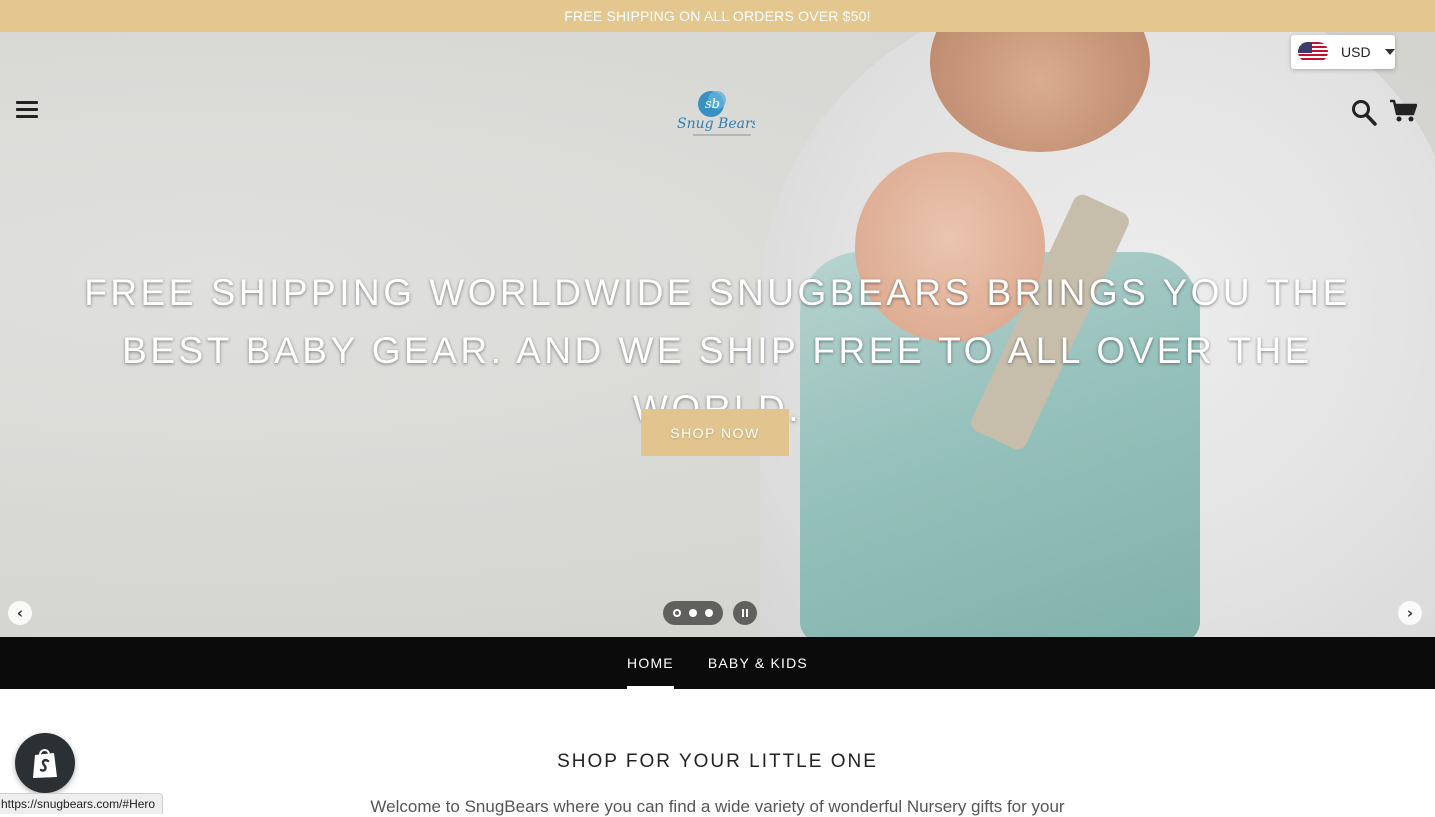 Image resolution: width=1435 pixels, height=817 pixels. Describe the element at coordinates (1313, 52) in the screenshot. I see `us-flag-icon` at that location.